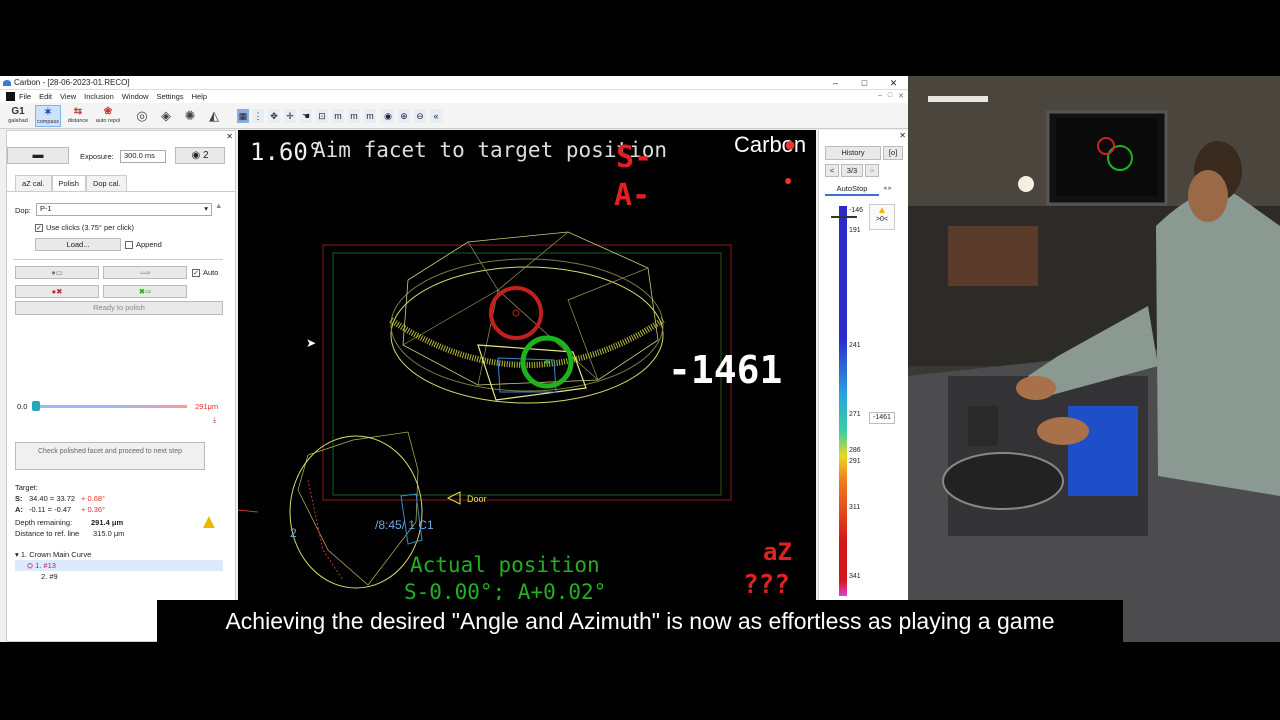 This screenshot has height=720, width=1280. Describe the element at coordinates (880, 96) in the screenshot. I see `mdi-minimize-button: –` at that location.